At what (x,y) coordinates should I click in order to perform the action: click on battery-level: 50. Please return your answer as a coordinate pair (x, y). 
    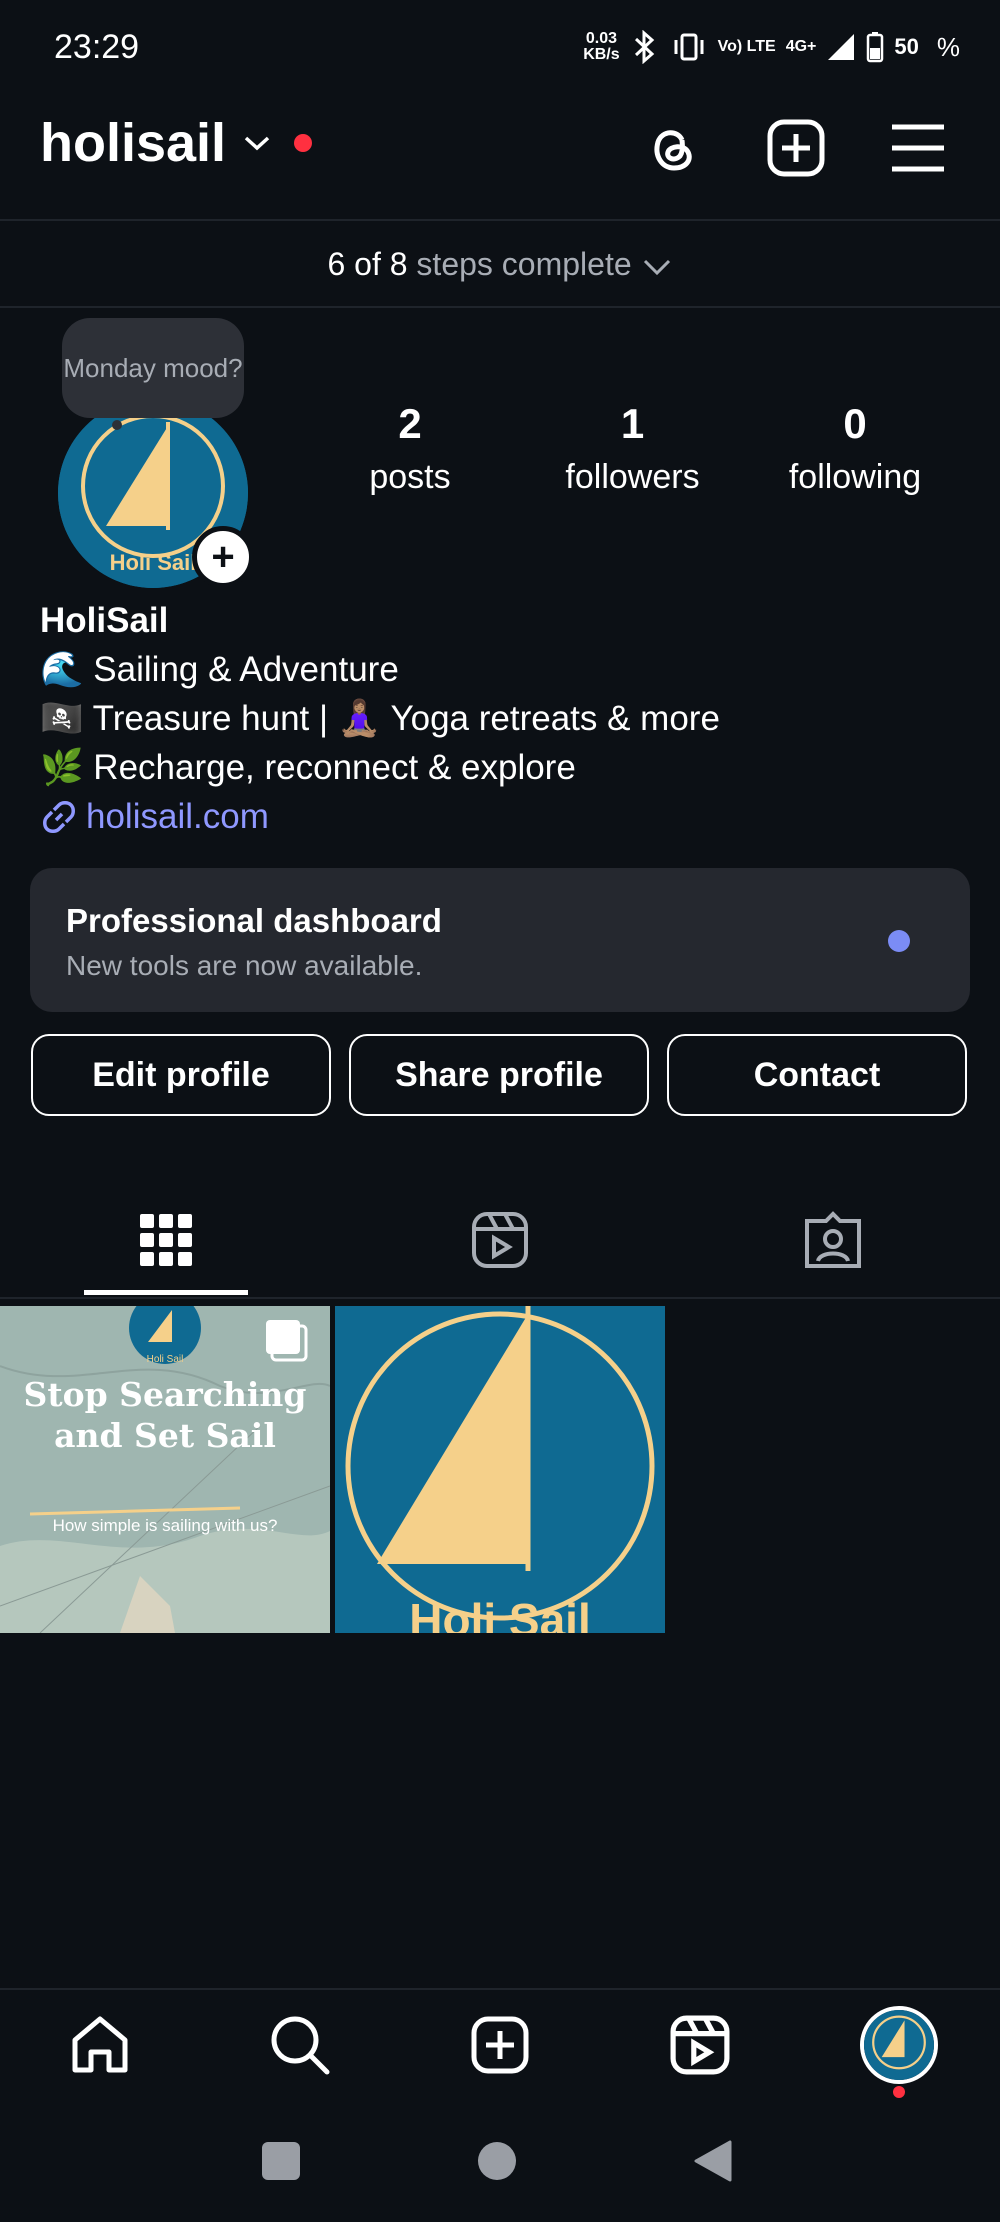
    Looking at the image, I should click on (906, 46).